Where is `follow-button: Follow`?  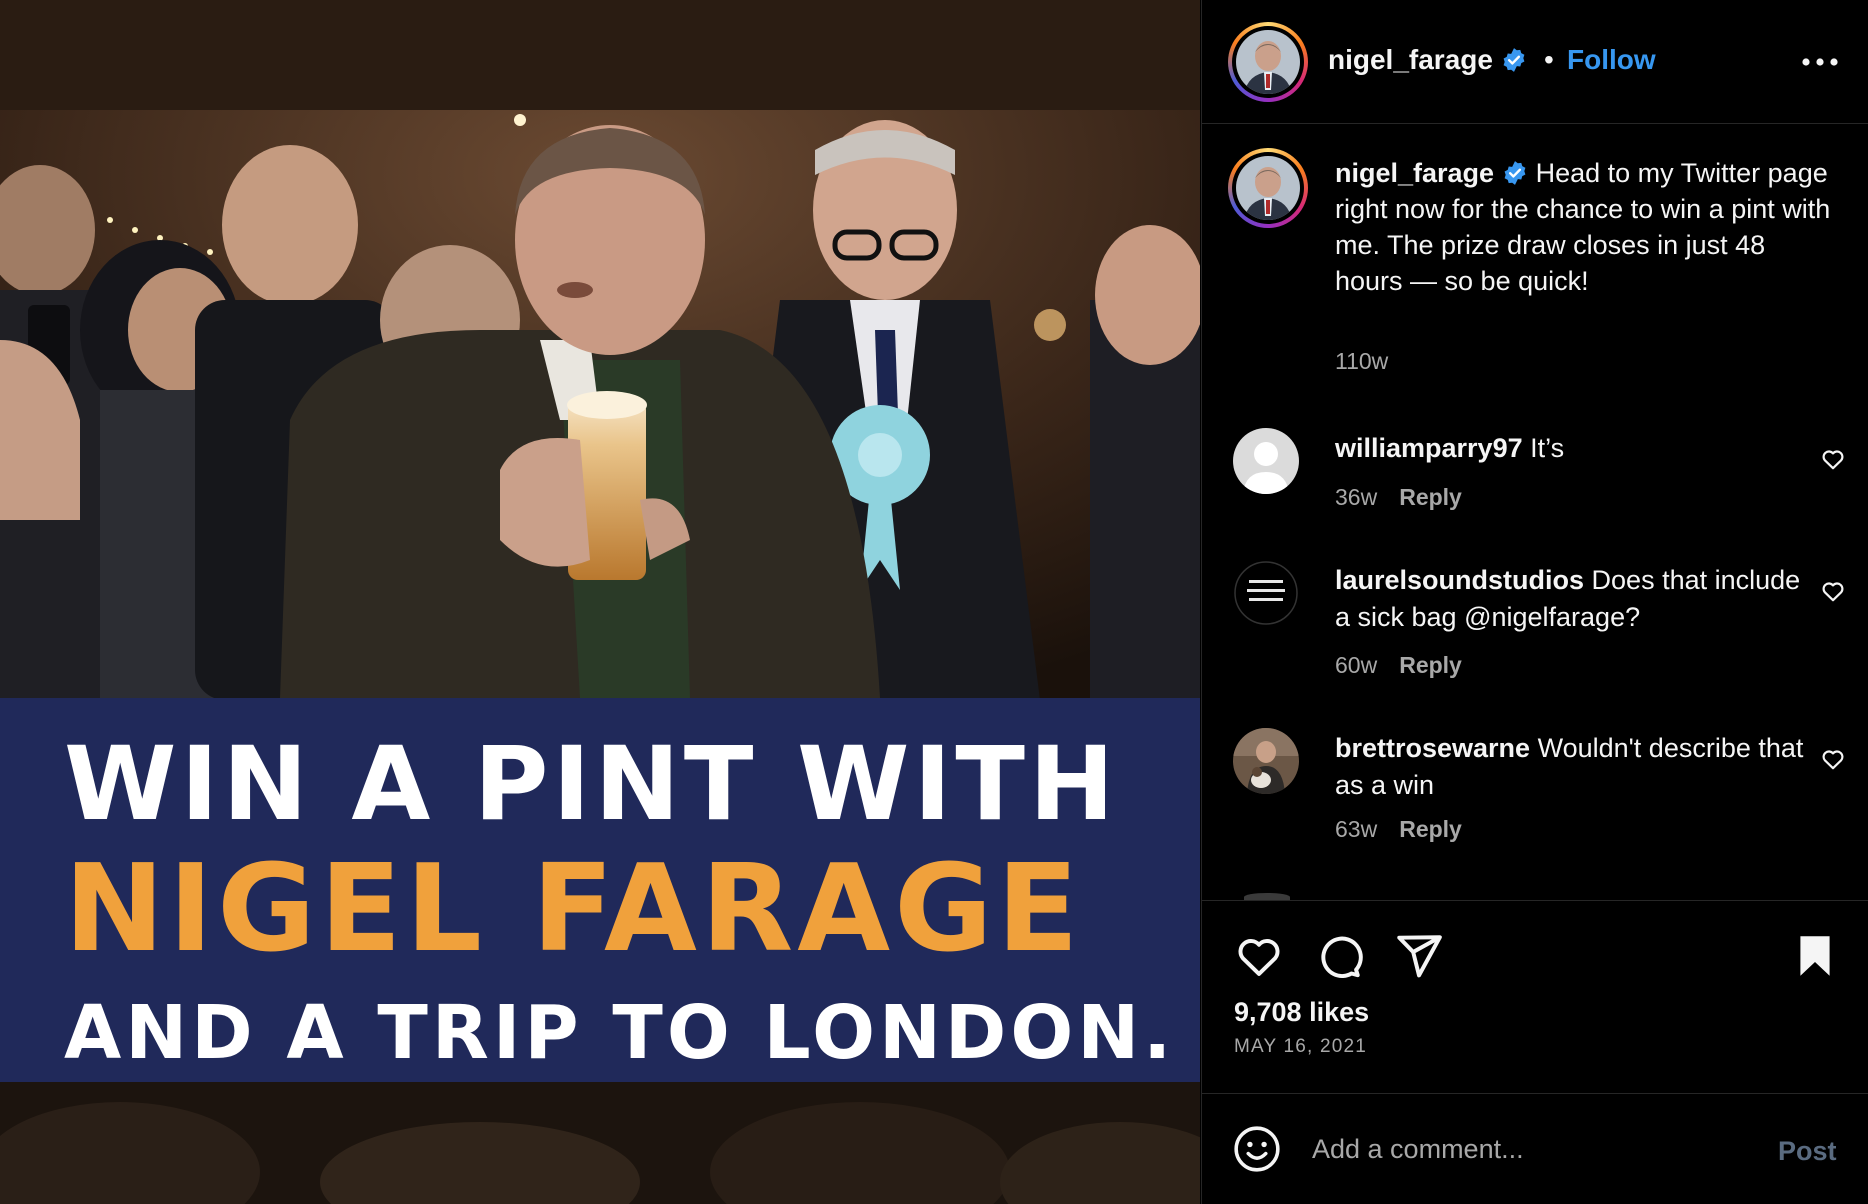
follow-button: Follow is located at coordinates (1611, 60).